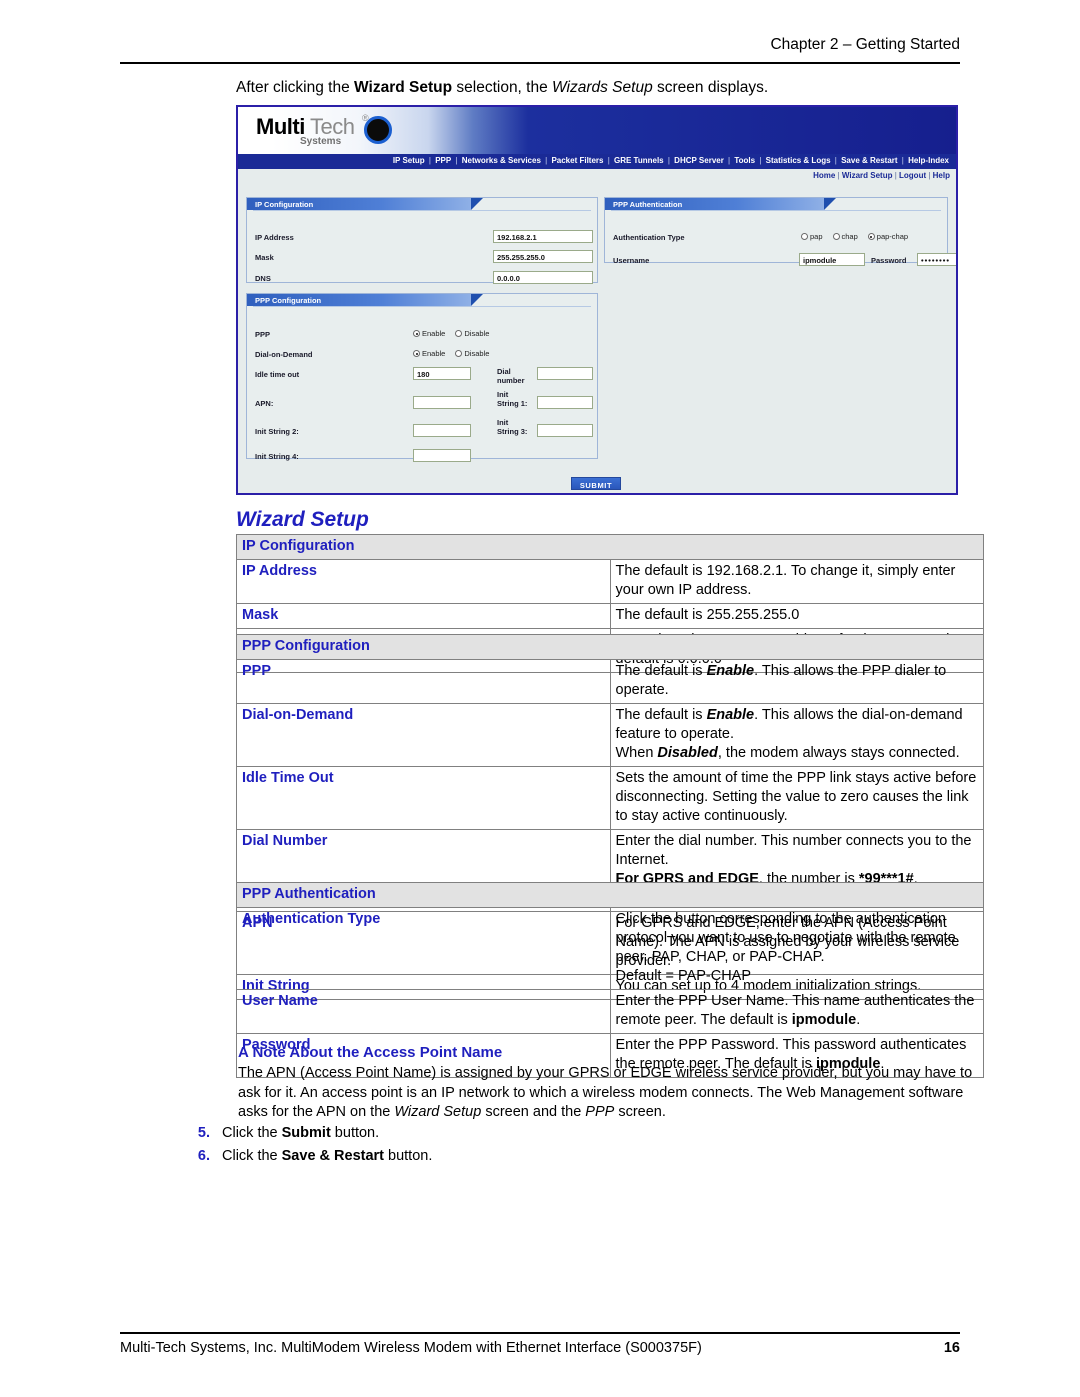 Image resolution: width=1080 pixels, height=1397 pixels. What do you see at coordinates (442, 373) in the screenshot?
I see `idle-time-out-input: 180` at bounding box center [442, 373].